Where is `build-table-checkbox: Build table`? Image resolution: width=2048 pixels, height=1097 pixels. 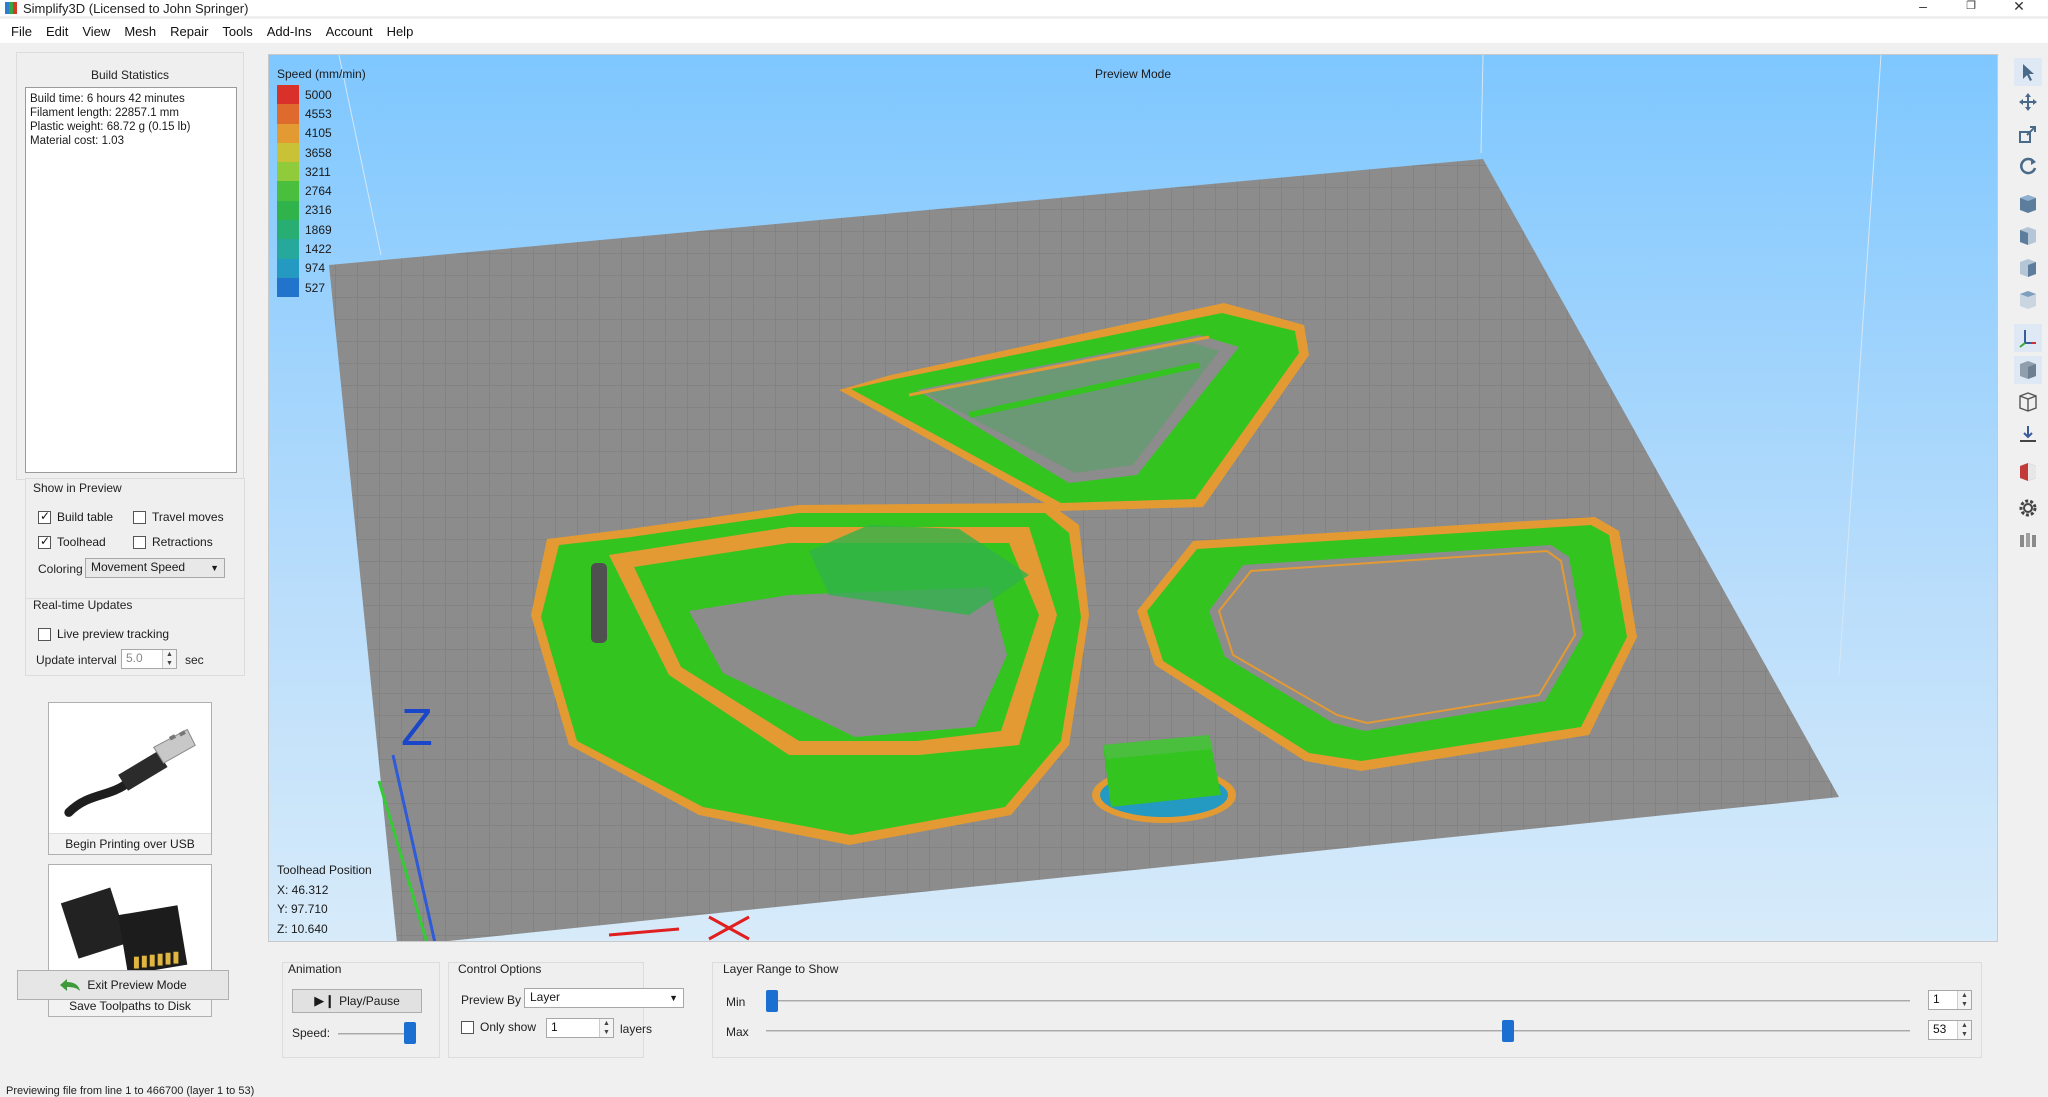
build-table-checkbox: Build table is located at coordinates (75, 516).